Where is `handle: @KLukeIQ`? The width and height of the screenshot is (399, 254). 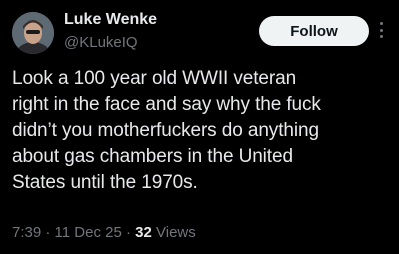 handle: @KLukeIQ is located at coordinates (101, 42).